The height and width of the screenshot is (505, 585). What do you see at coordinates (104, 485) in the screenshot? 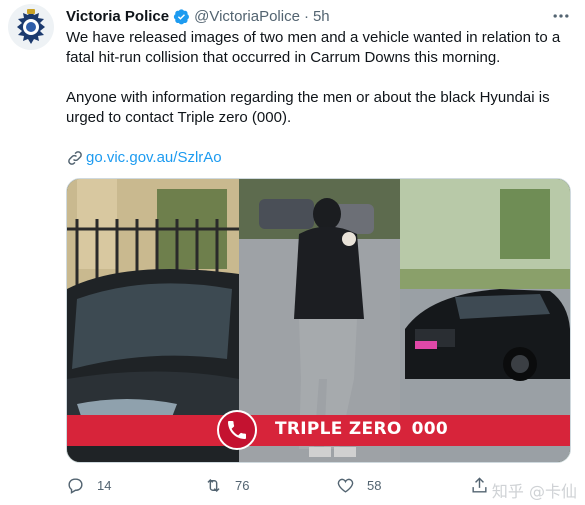
I see `reply-count: 14` at bounding box center [104, 485].